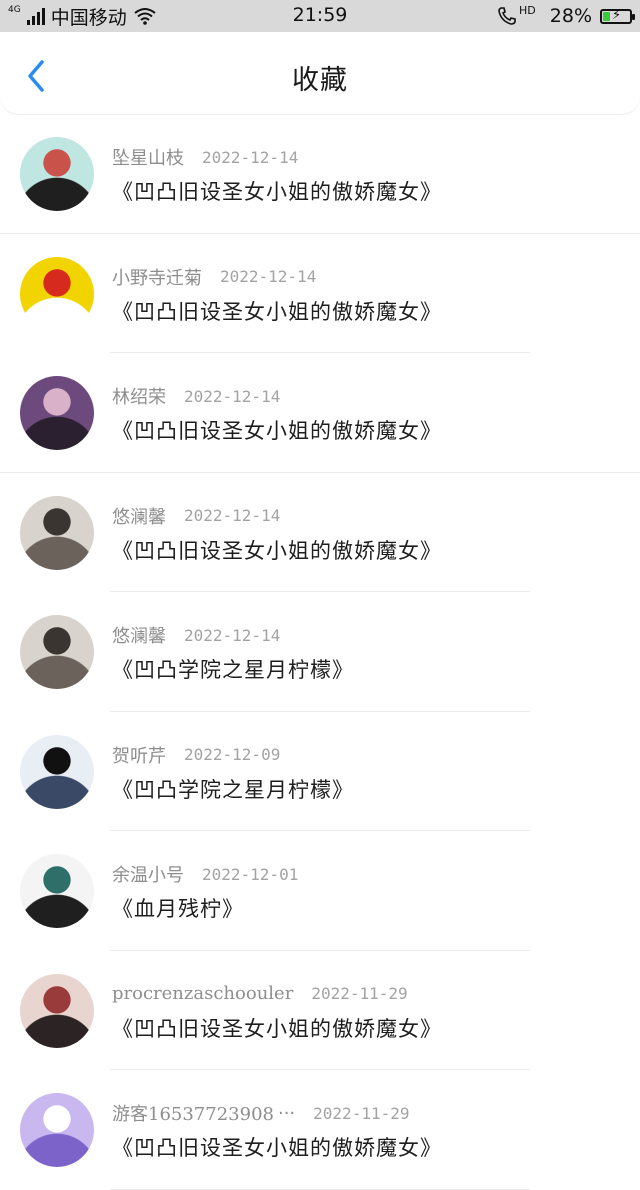 This screenshot has width=640, height=1190. Describe the element at coordinates (250, 874) in the screenshot. I see `favorite-date: 2022-12-01` at that location.